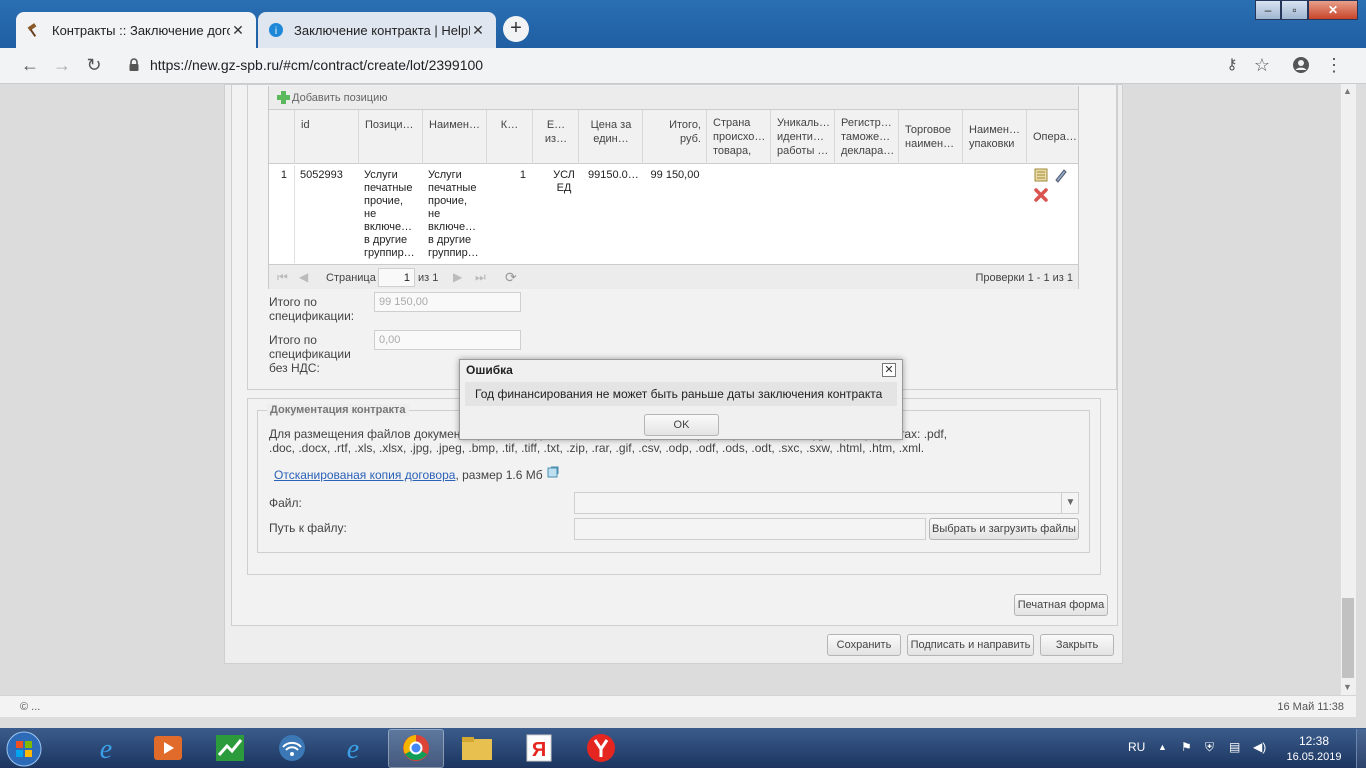 Image resolution: width=1366 pixels, height=768 pixels. What do you see at coordinates (292, 748) in the screenshot?
I see `network-app-icon` at bounding box center [292, 748].